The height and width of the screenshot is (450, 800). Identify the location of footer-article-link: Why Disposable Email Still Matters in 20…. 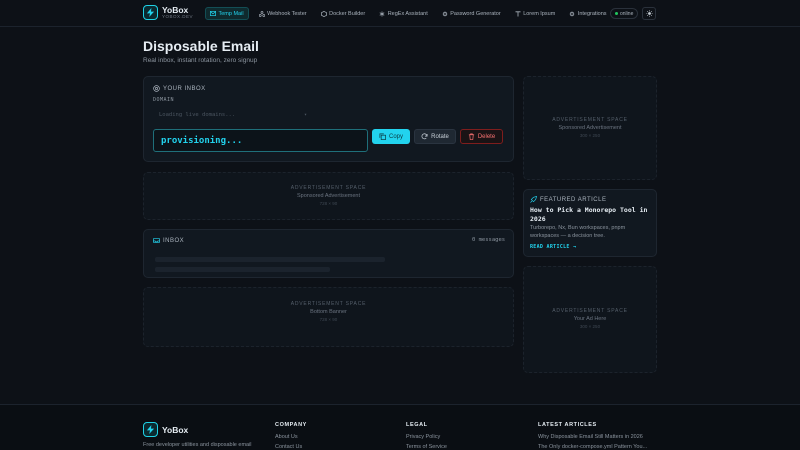
(590, 437).